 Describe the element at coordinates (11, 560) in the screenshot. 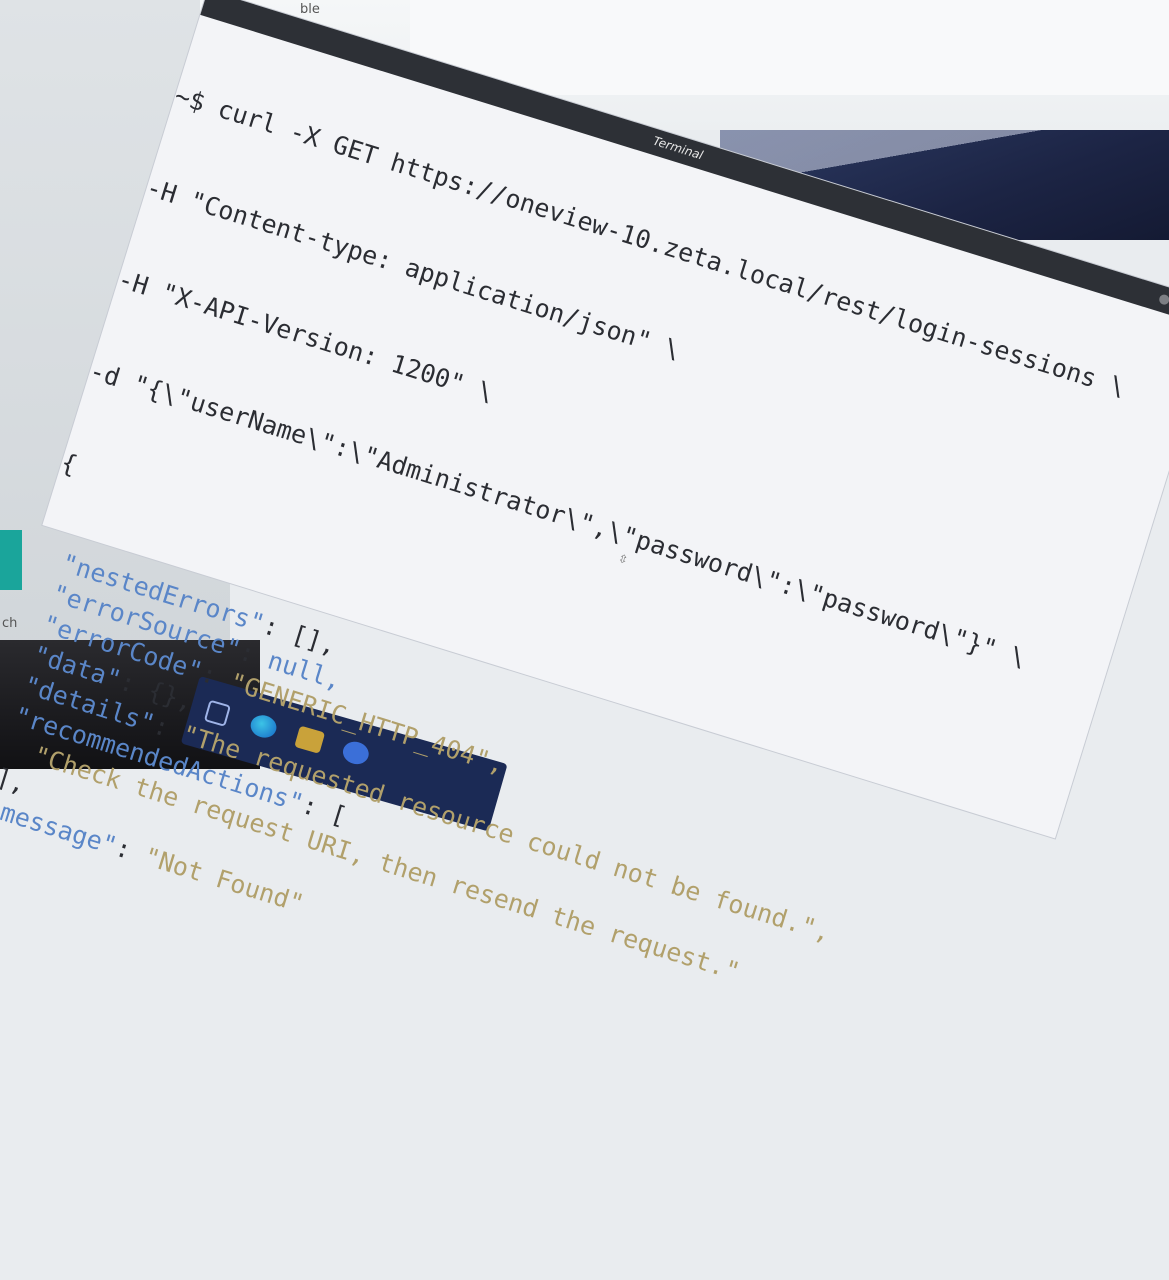

I see `side-app-tab` at that location.